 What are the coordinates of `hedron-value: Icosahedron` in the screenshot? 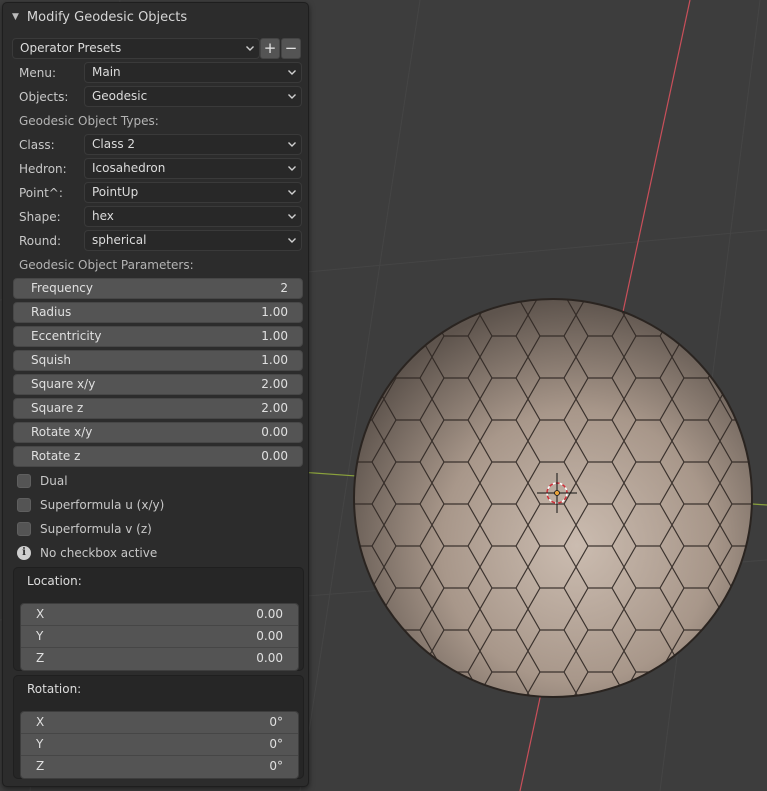 It's located at (129, 168).